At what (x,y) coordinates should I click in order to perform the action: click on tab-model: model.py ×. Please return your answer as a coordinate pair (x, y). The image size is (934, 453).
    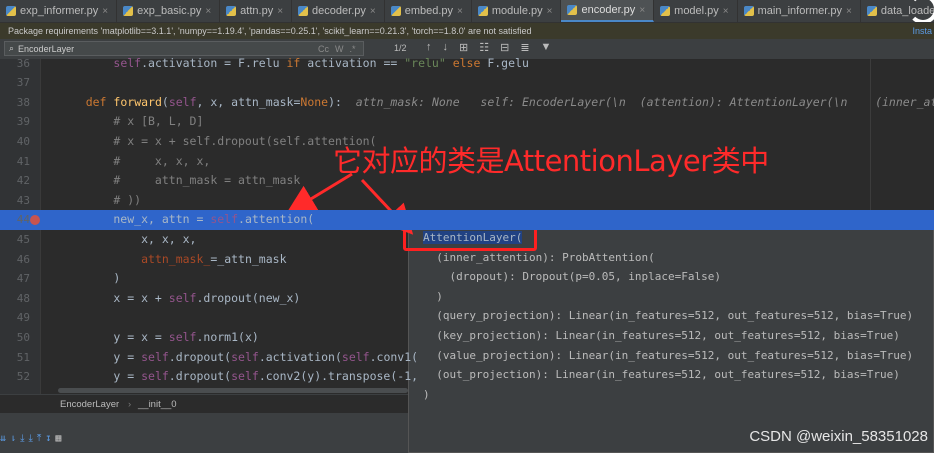
    Looking at the image, I should click on (696, 11).